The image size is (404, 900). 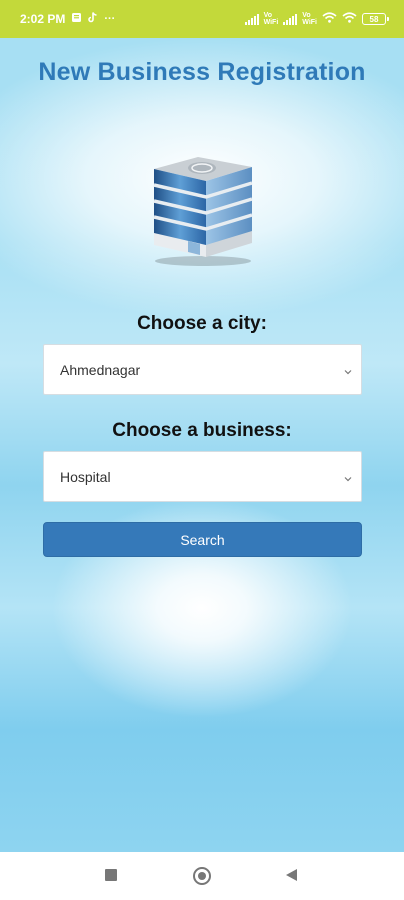 What do you see at coordinates (76, 19) in the screenshot?
I see `notification-icon` at bounding box center [76, 19].